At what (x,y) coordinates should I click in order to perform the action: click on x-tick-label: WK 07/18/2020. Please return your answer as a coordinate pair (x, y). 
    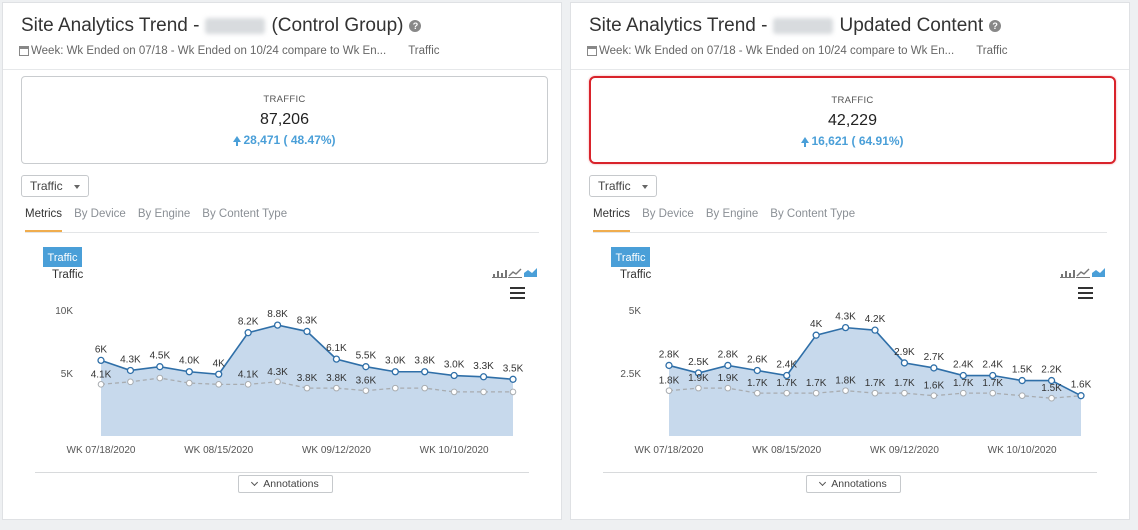
    Looking at the image, I should click on (669, 450).